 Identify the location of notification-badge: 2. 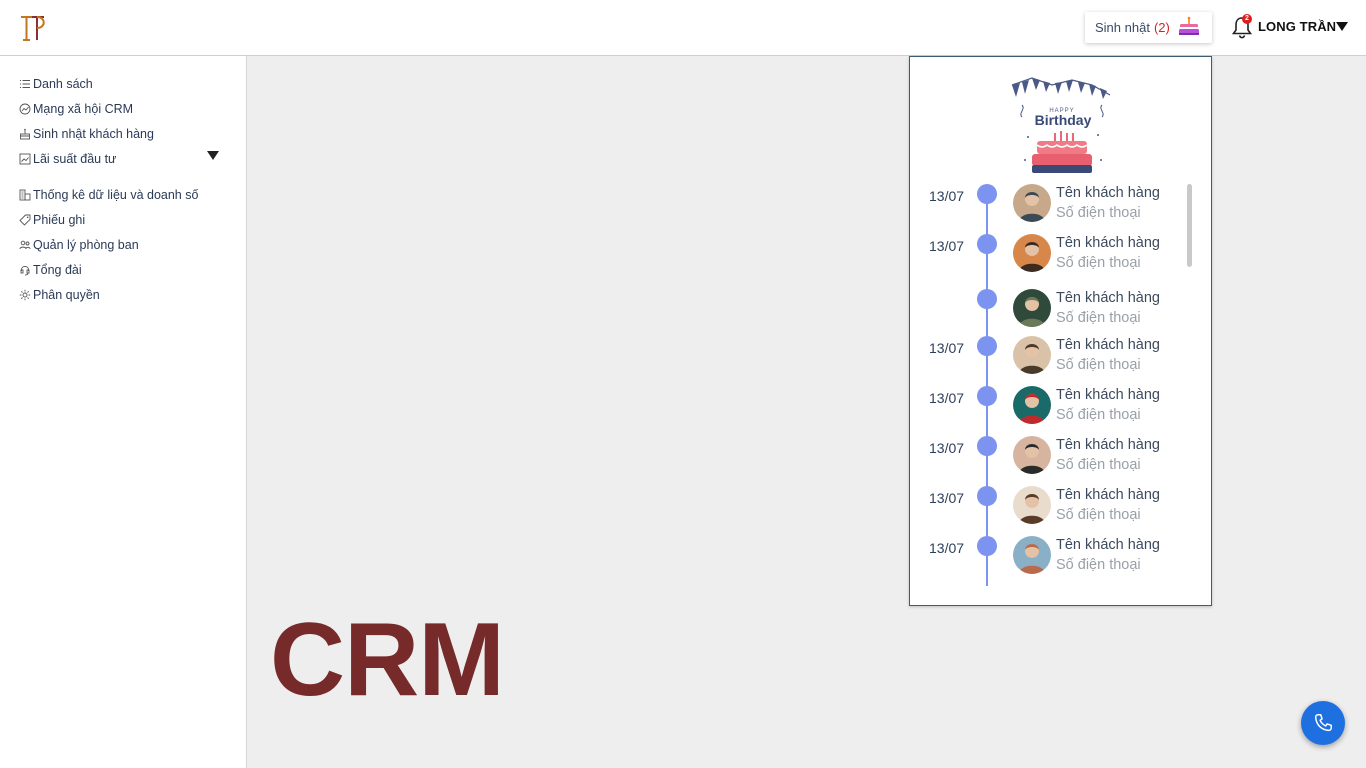
(1247, 19).